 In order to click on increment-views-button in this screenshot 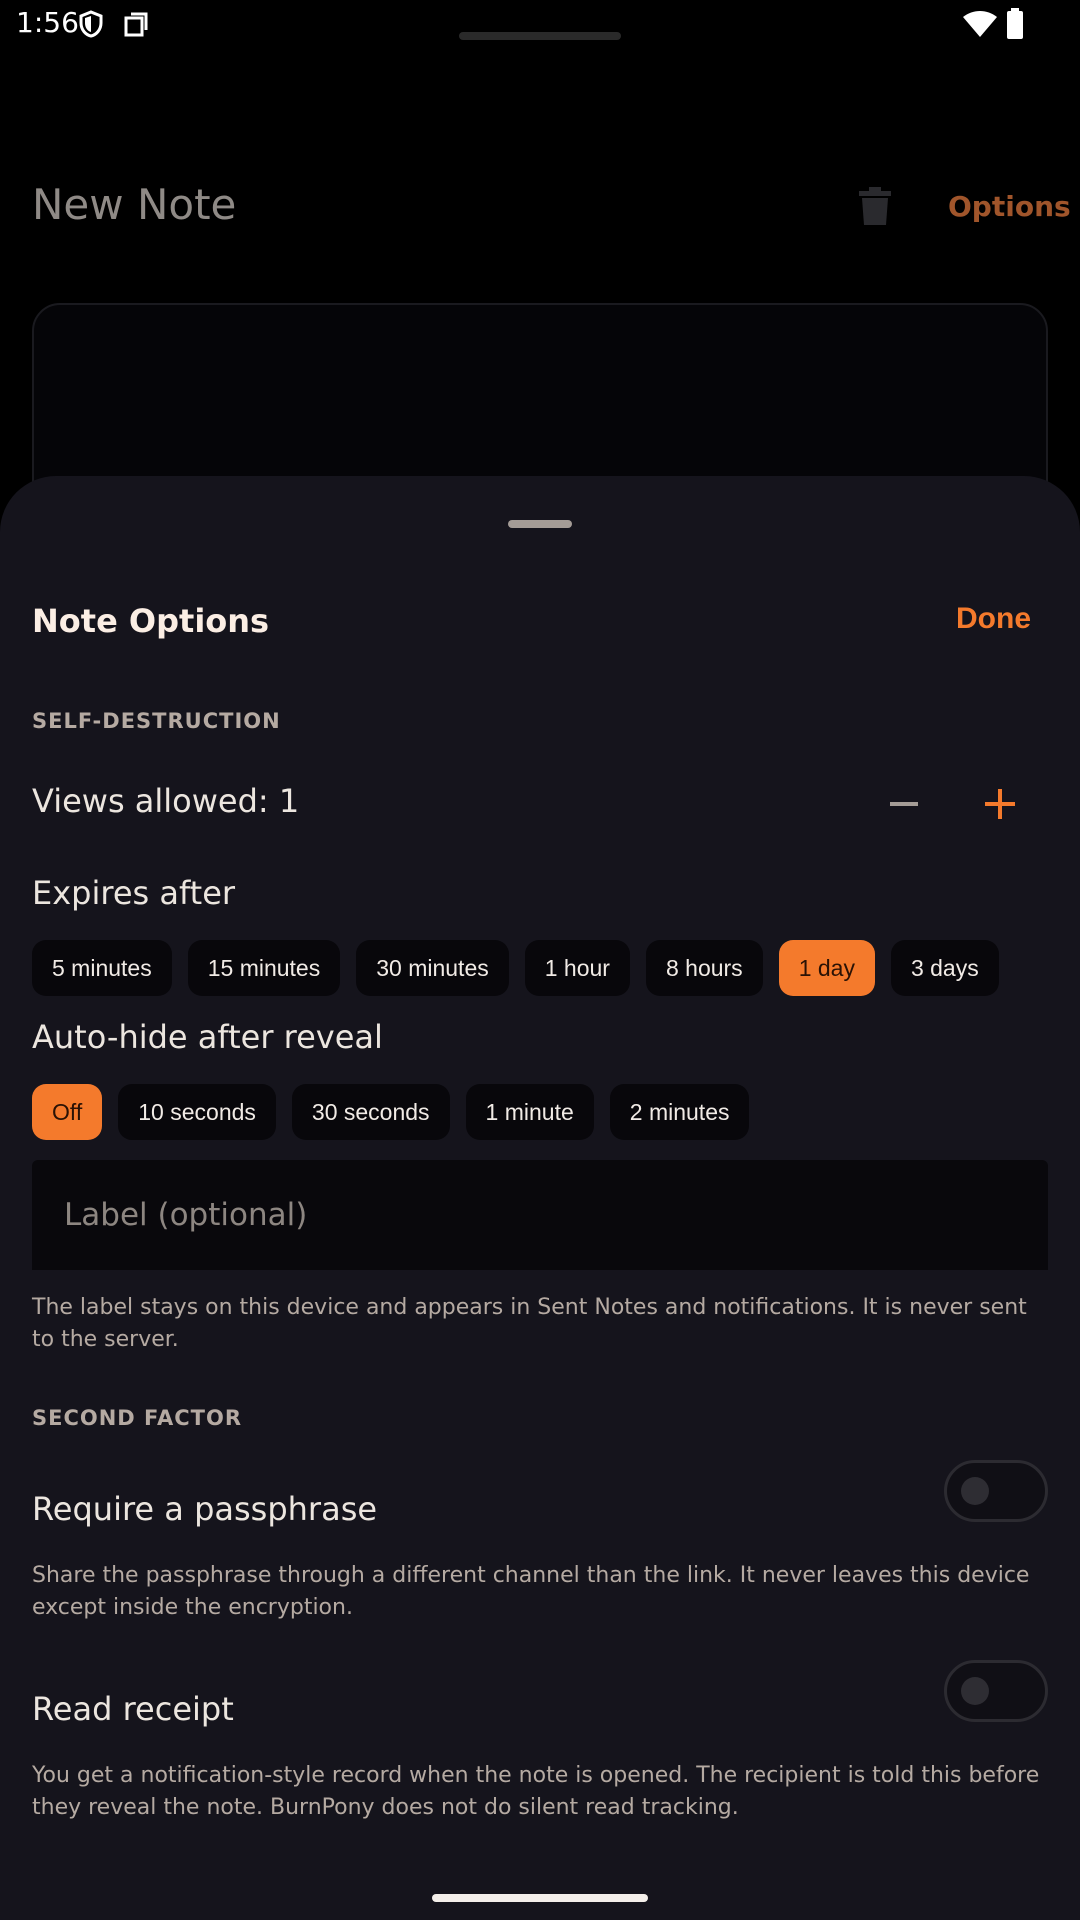, I will do `click(1000, 804)`.